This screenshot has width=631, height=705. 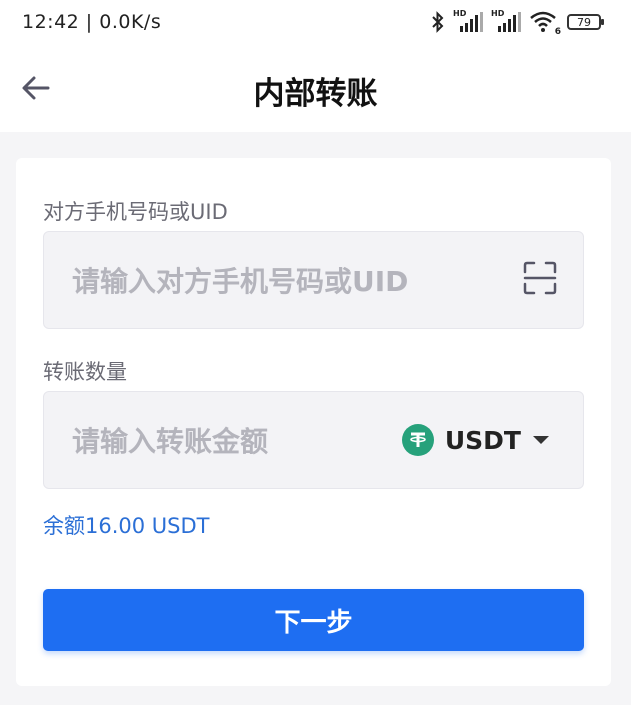 What do you see at coordinates (282, 281) in the screenshot?
I see `recipient-input` at bounding box center [282, 281].